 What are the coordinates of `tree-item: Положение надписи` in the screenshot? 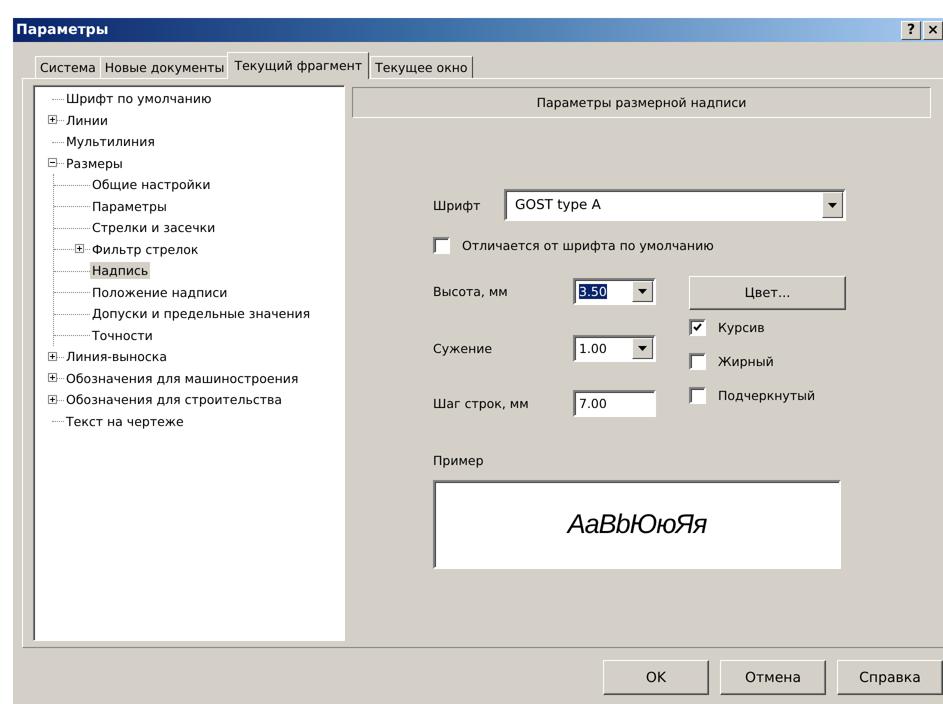 It's located at (160, 292).